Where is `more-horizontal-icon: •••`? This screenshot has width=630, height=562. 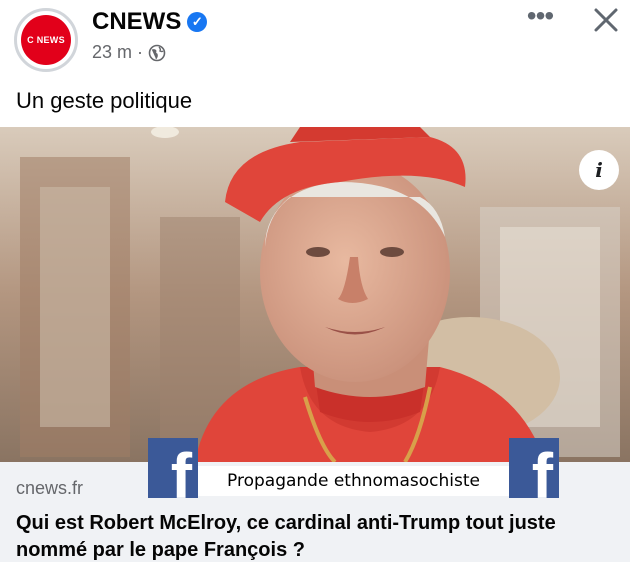
more-horizontal-icon: ••• is located at coordinates (540, 15).